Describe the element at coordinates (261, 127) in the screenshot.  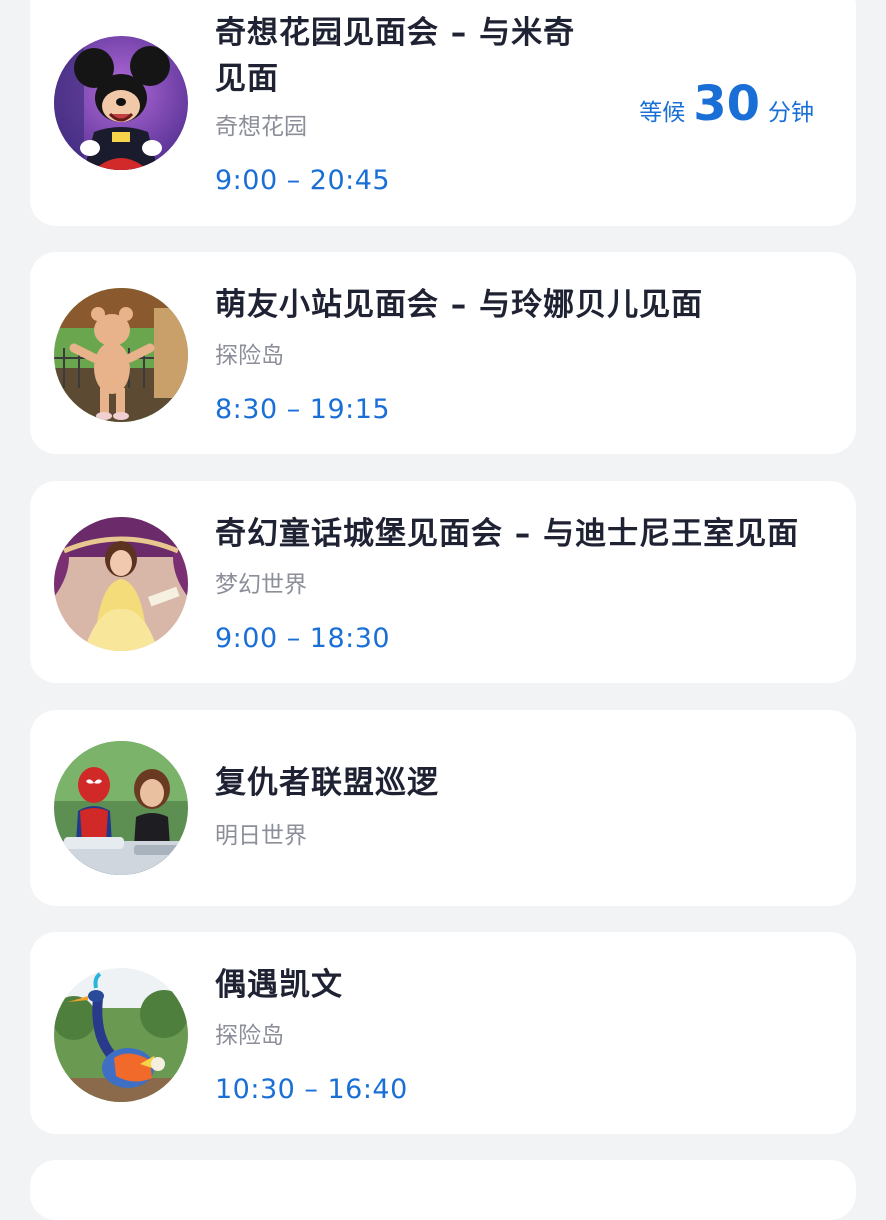
I see `attraction-location: 奇想花园` at that location.